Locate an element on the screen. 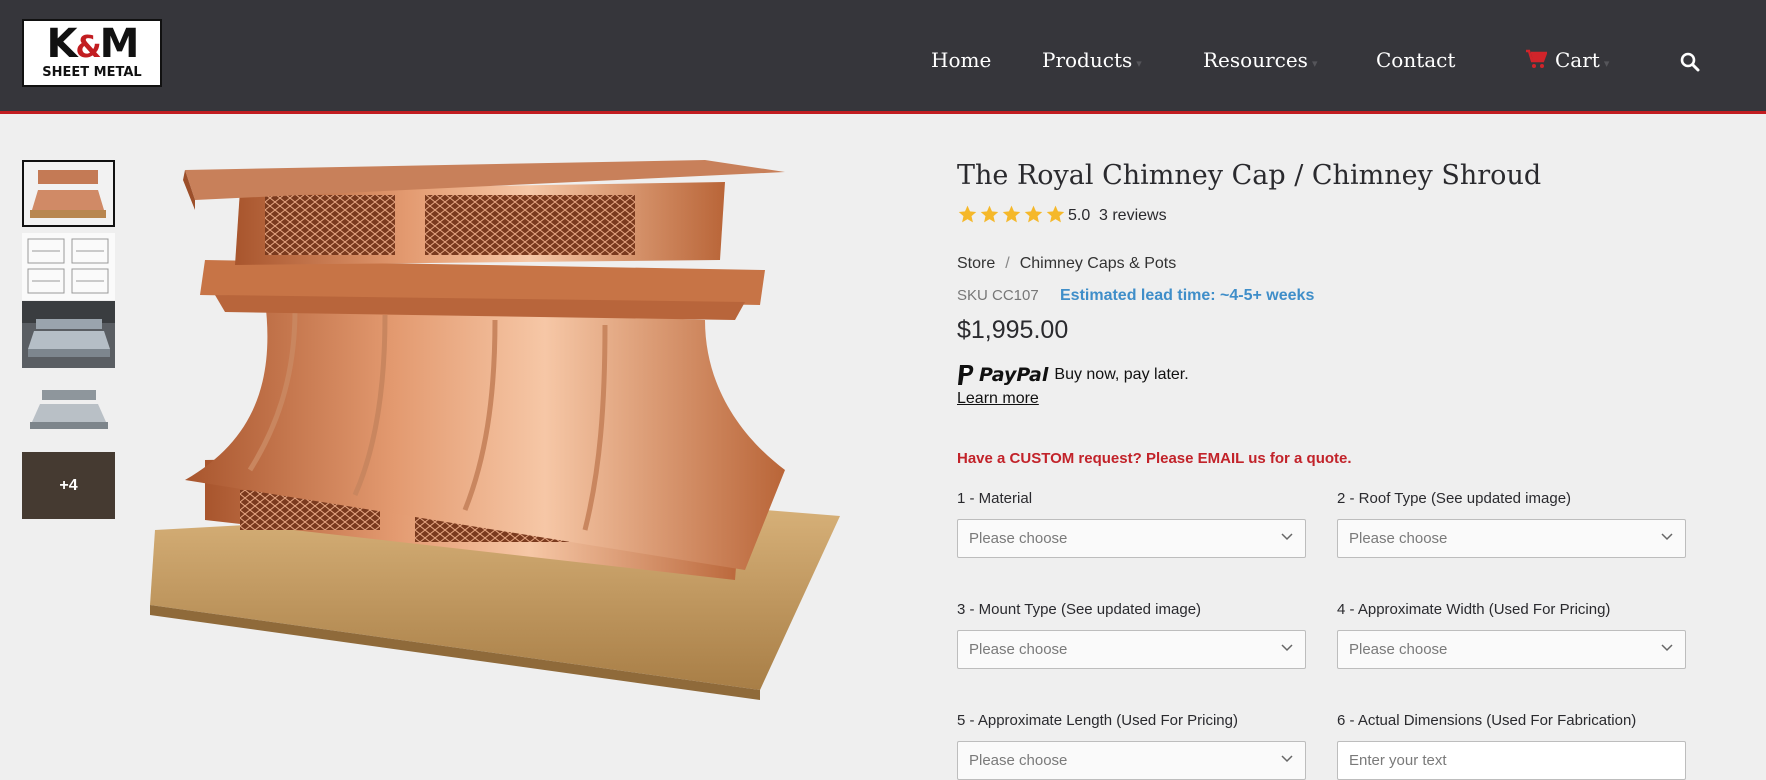 This screenshot has width=1766, height=780. product-price: $1,995.00 is located at coordinates (1013, 330).